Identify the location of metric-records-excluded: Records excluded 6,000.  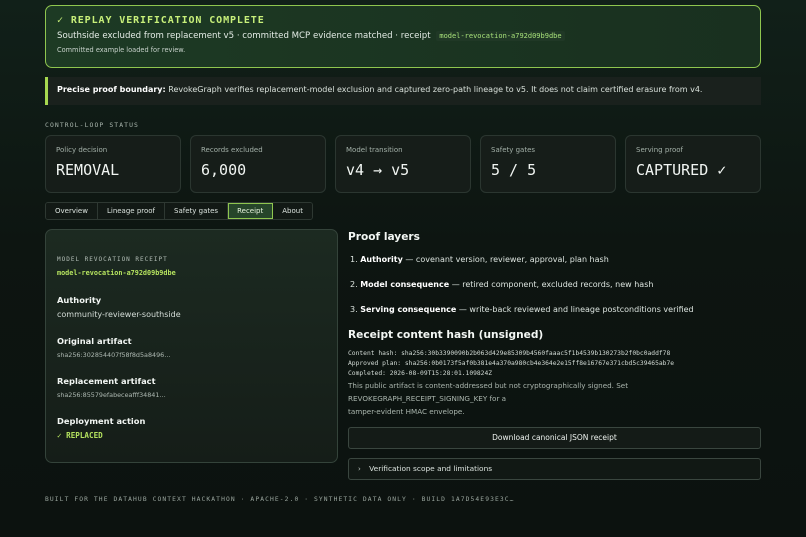
(258, 164).